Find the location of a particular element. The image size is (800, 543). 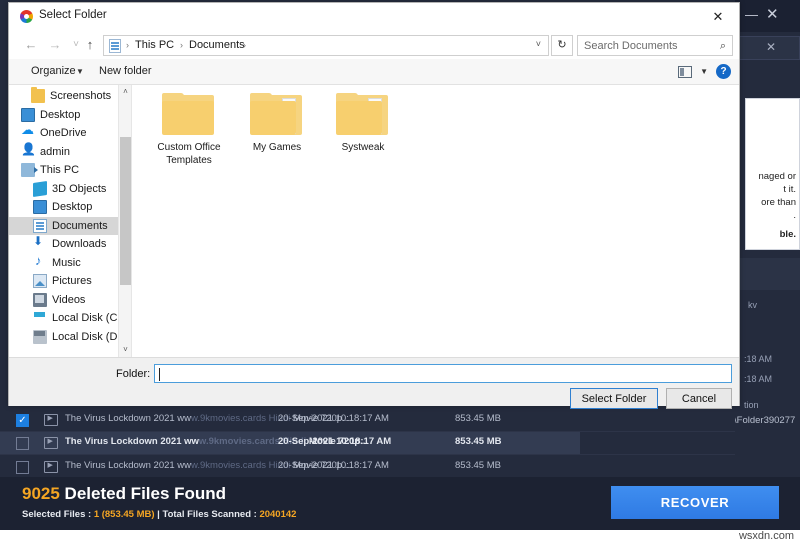

folder-tile: Systweak is located at coordinates (363, 123).